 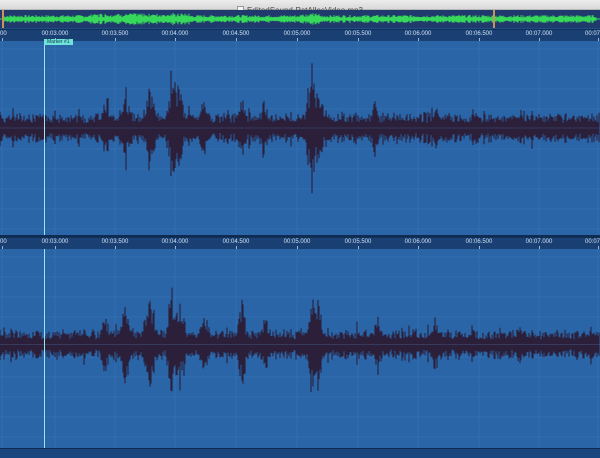 I want to click on marker-line-top, so click(x=44, y=140).